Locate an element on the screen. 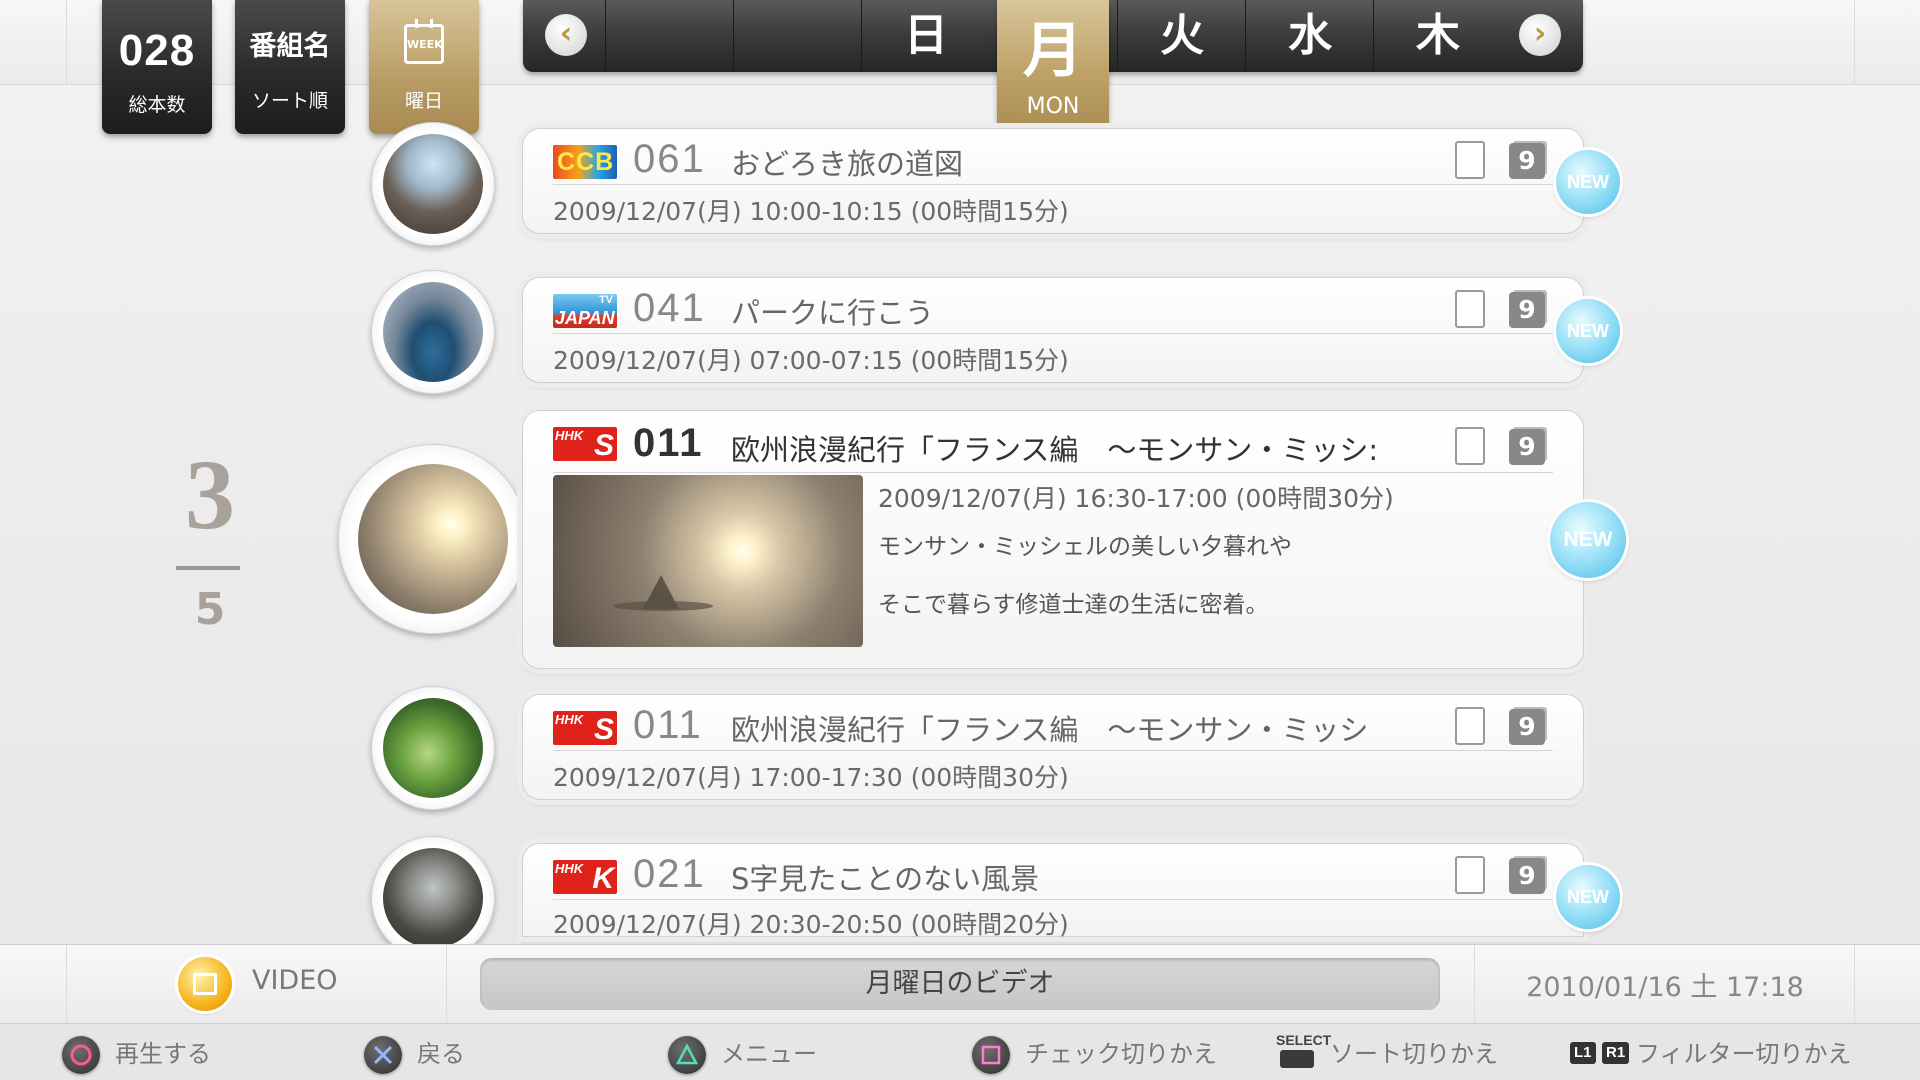 This screenshot has height=1080, width=1920. program-title: おどろき旅の道図 is located at coordinates (847, 164).